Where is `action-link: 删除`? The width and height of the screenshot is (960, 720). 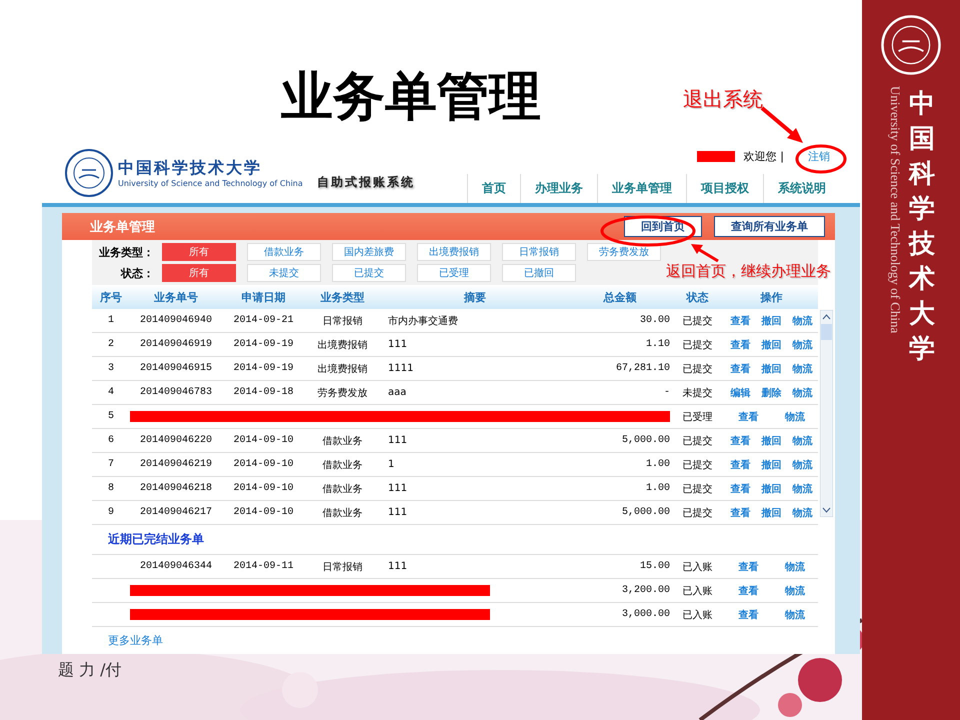
action-link: 删除 is located at coordinates (772, 393).